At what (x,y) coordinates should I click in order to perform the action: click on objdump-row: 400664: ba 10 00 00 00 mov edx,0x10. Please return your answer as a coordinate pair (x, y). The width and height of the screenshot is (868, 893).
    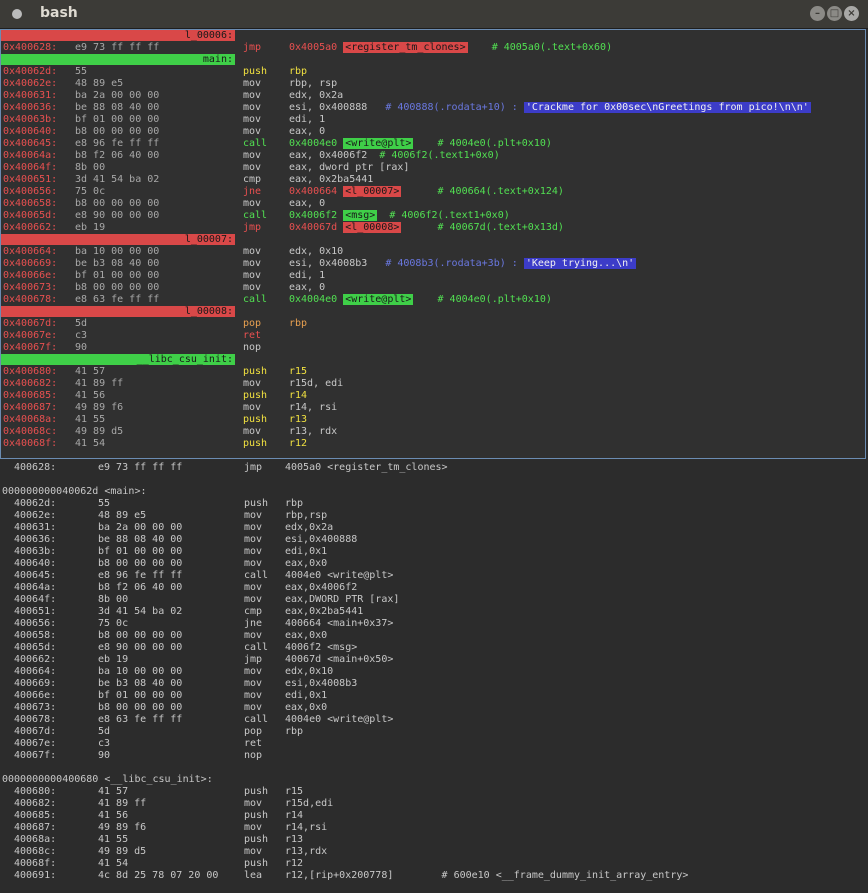
    Looking at the image, I should click on (432, 672).